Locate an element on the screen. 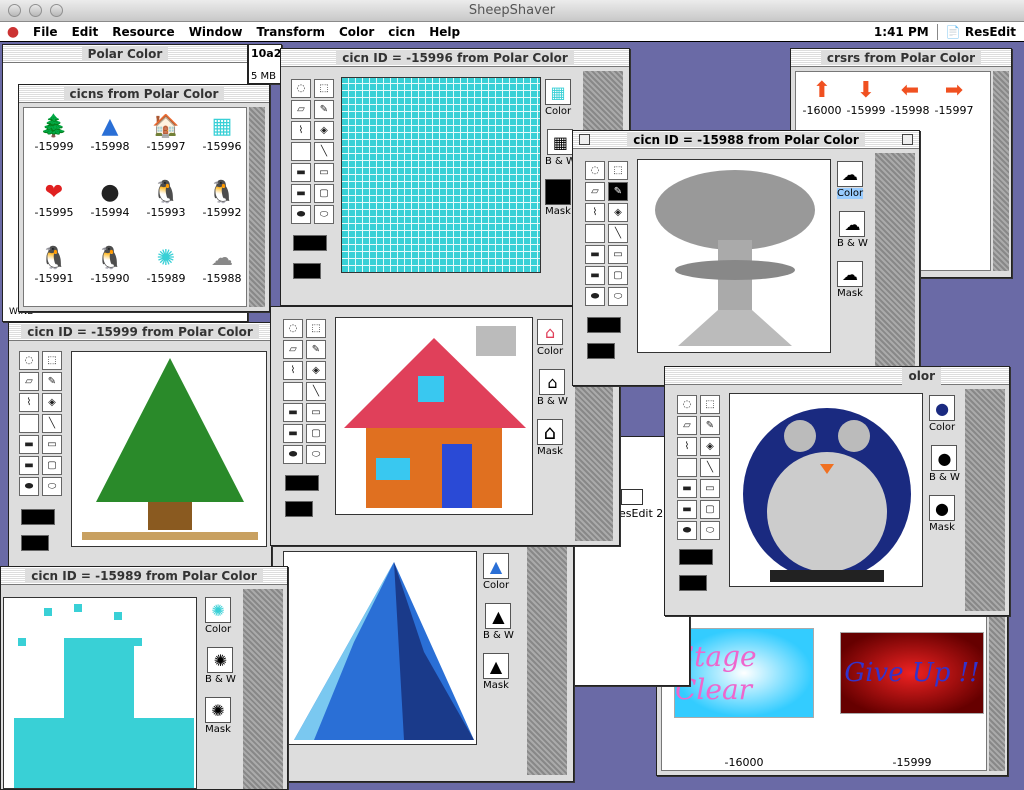 This screenshot has width=1024, height=790. mask-view: ● Mask is located at coordinates (942, 514).